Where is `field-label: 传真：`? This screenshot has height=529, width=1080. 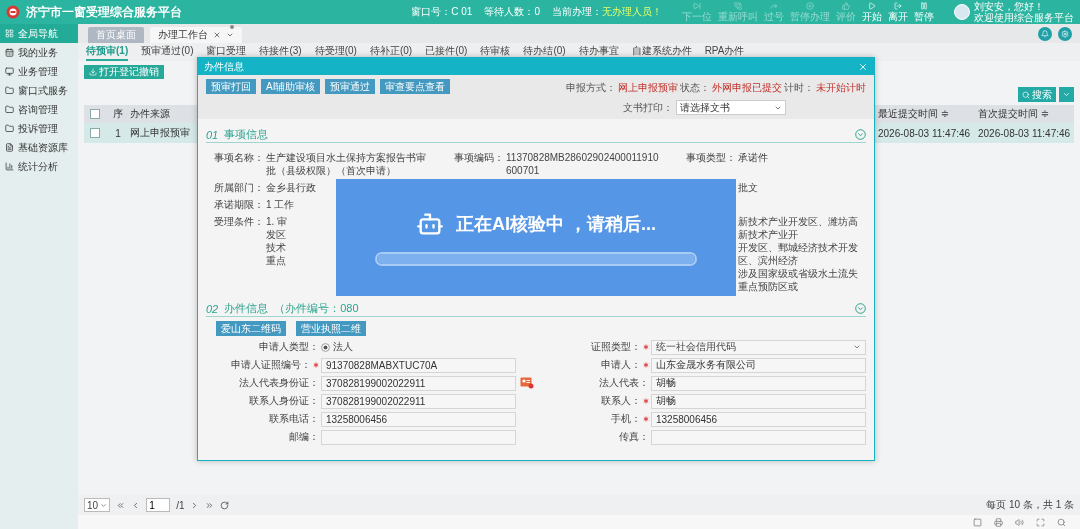 field-label: 传真： is located at coordinates (634, 437).